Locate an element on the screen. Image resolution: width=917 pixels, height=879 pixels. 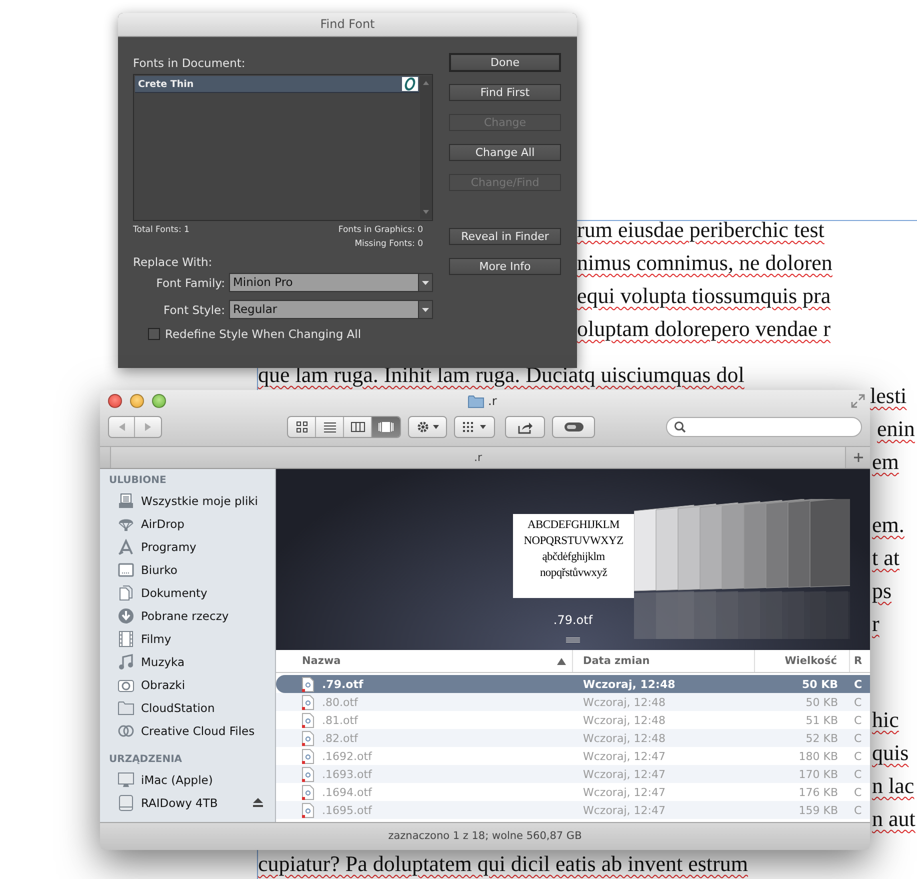
document-text: que lam ruga. Inihit lam ruga. Duciatq uisciumquas dol is located at coordinates (501, 375).